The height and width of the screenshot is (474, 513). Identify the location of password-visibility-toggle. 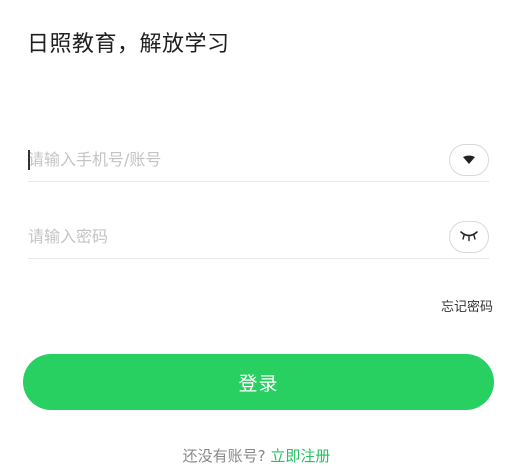
(469, 236).